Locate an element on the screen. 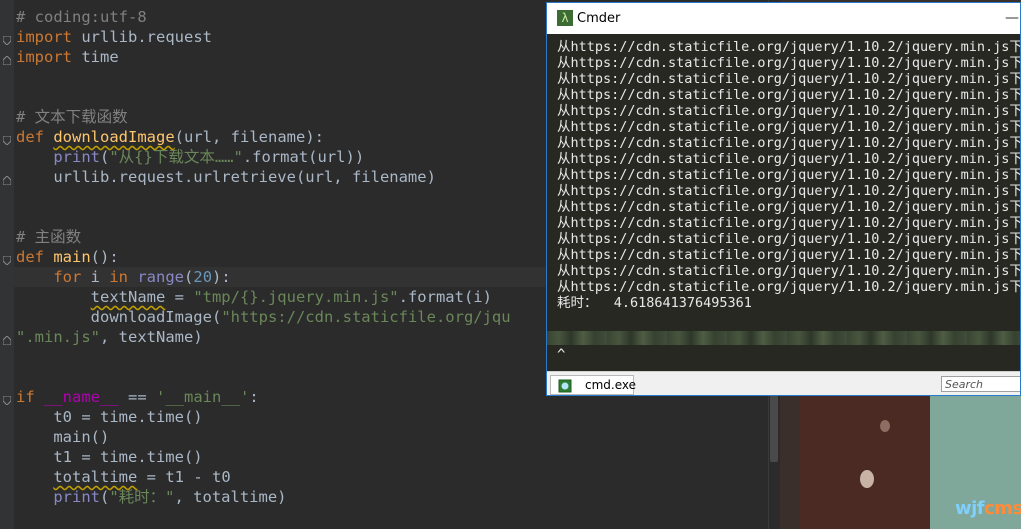 This screenshot has width=1021, height=529. editor-gutter is located at coordinates (7, 264).